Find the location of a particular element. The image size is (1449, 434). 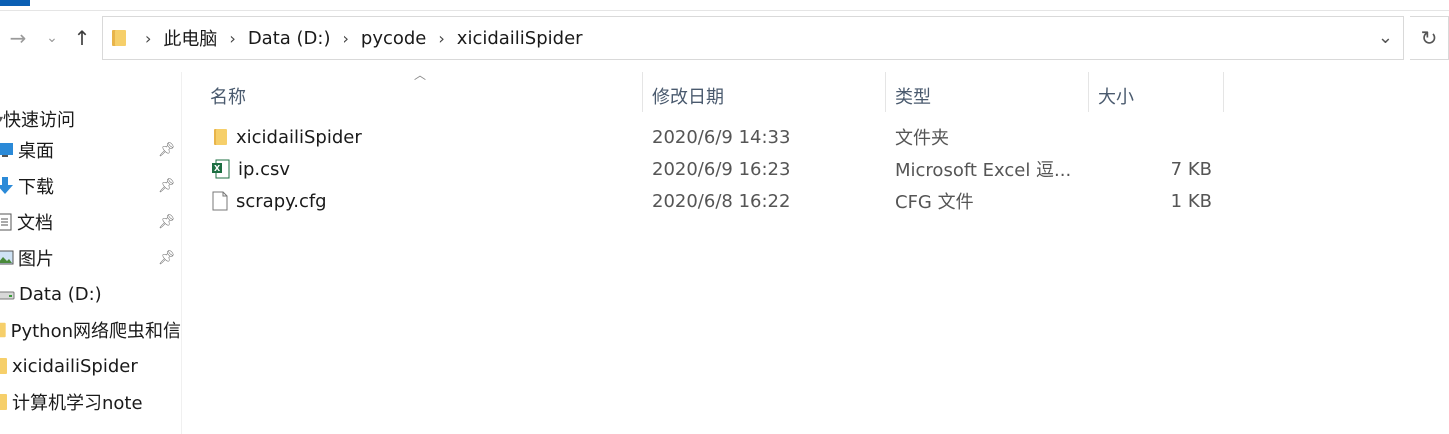

refresh-icon: ↻ is located at coordinates (1429, 38).